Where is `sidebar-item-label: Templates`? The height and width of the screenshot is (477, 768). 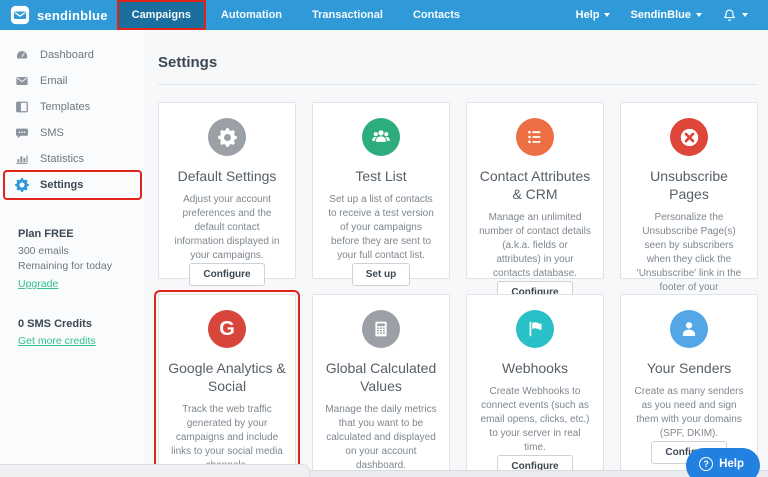
sidebar-item-label: Templates is located at coordinates (65, 107).